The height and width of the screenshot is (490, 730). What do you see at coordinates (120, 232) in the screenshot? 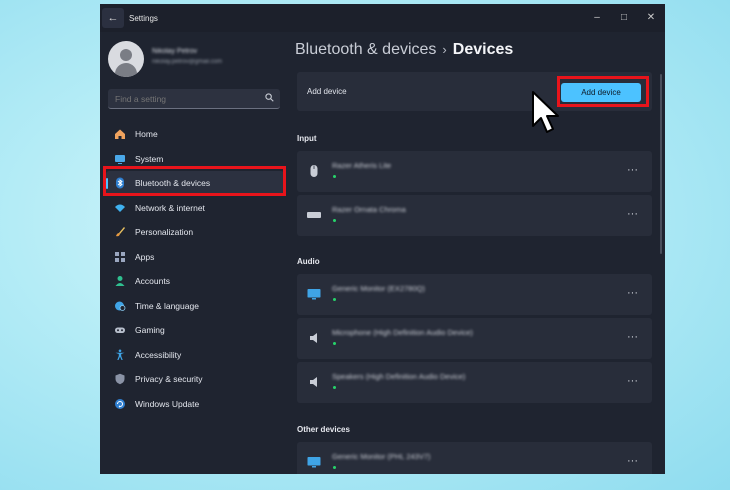
I see `brush-icon` at bounding box center [120, 232].